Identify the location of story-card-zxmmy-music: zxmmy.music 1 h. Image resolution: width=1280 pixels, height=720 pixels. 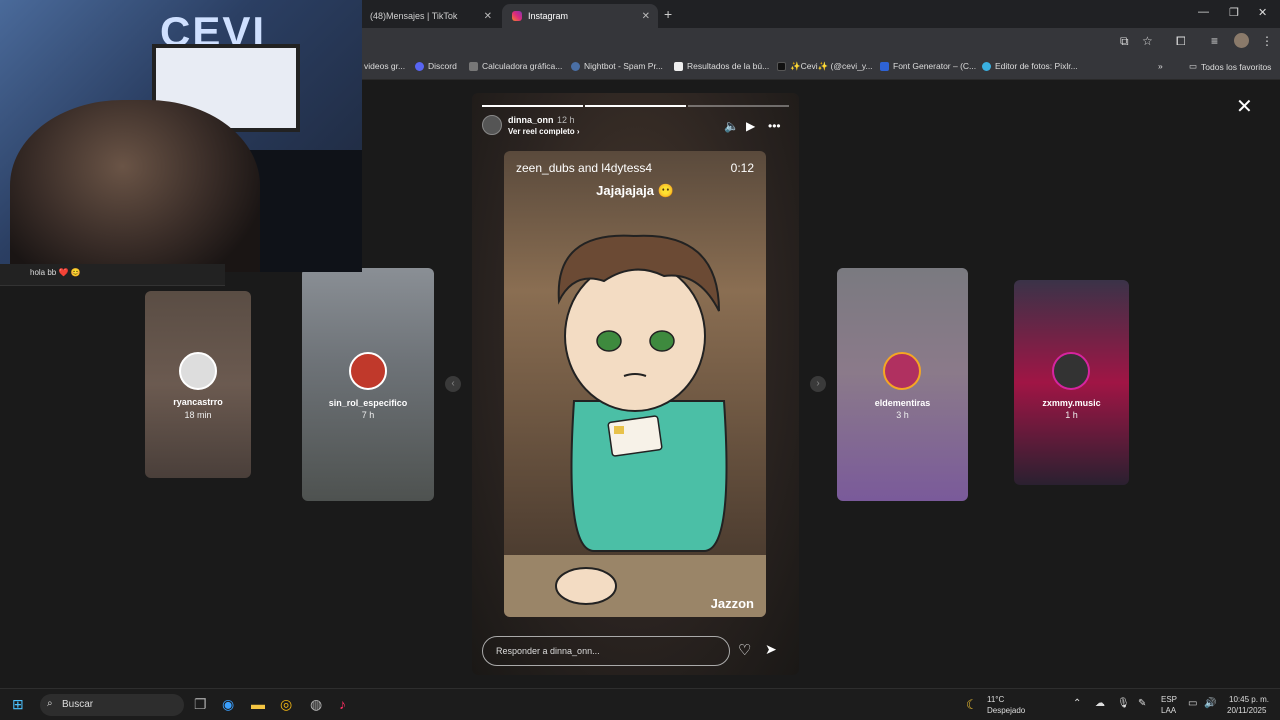
(1071, 382).